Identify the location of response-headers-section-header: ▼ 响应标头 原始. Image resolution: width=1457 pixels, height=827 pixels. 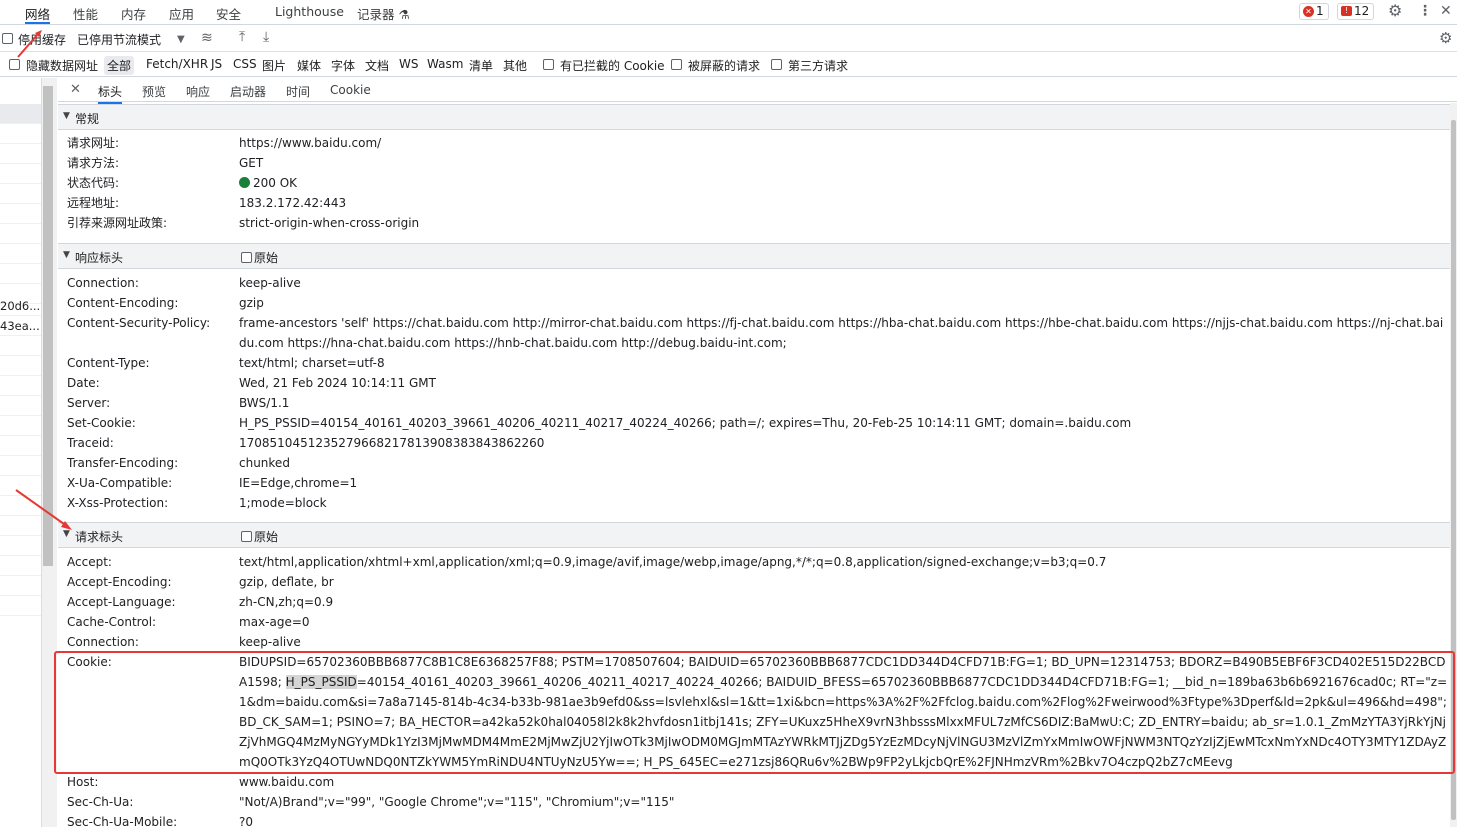
(754, 256).